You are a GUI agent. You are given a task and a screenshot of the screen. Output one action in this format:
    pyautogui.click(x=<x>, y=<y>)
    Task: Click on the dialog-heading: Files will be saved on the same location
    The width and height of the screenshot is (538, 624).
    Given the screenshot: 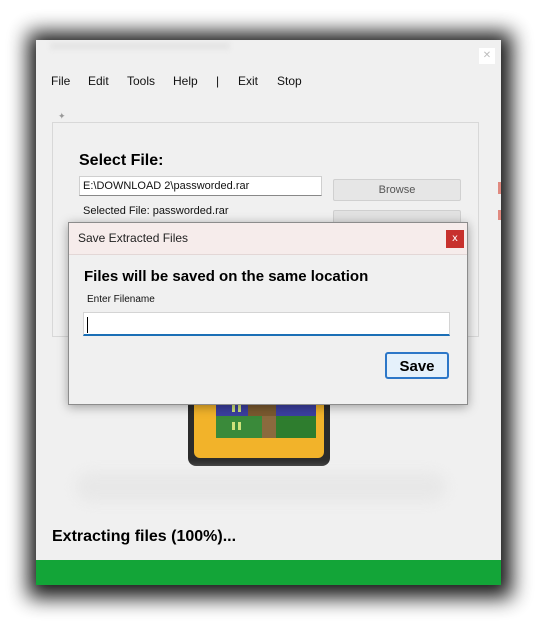 What is the action you would take?
    pyautogui.click(x=226, y=276)
    